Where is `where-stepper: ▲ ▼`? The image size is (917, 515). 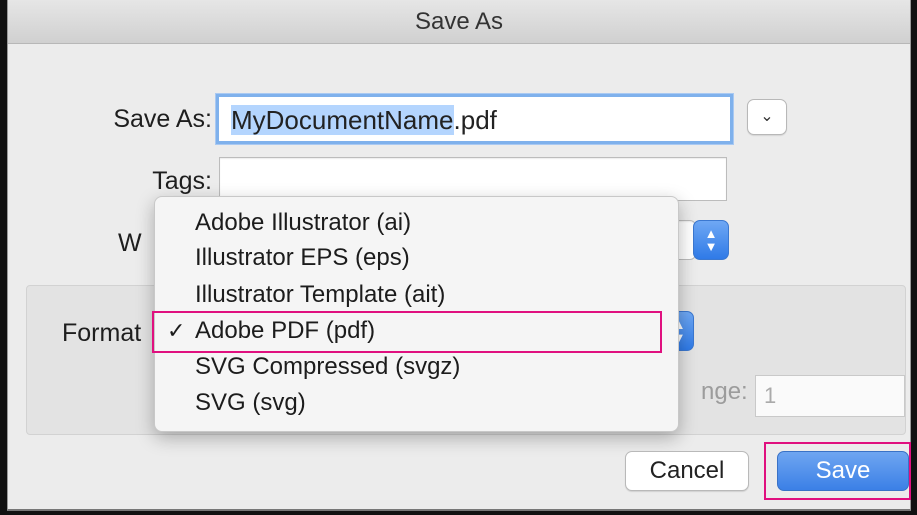
where-stepper: ▲ ▼ is located at coordinates (711, 240).